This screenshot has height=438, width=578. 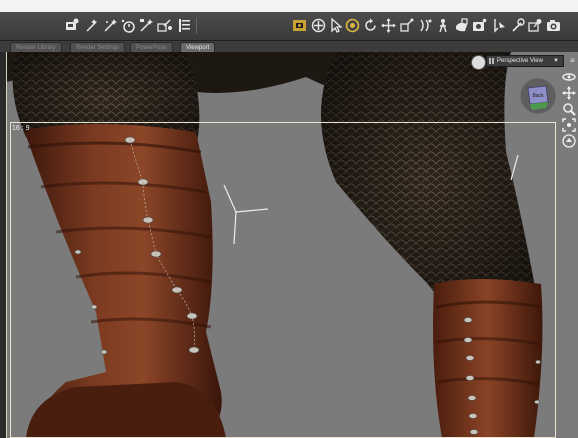 I want to click on toolbar-separator, so click(x=196, y=26).